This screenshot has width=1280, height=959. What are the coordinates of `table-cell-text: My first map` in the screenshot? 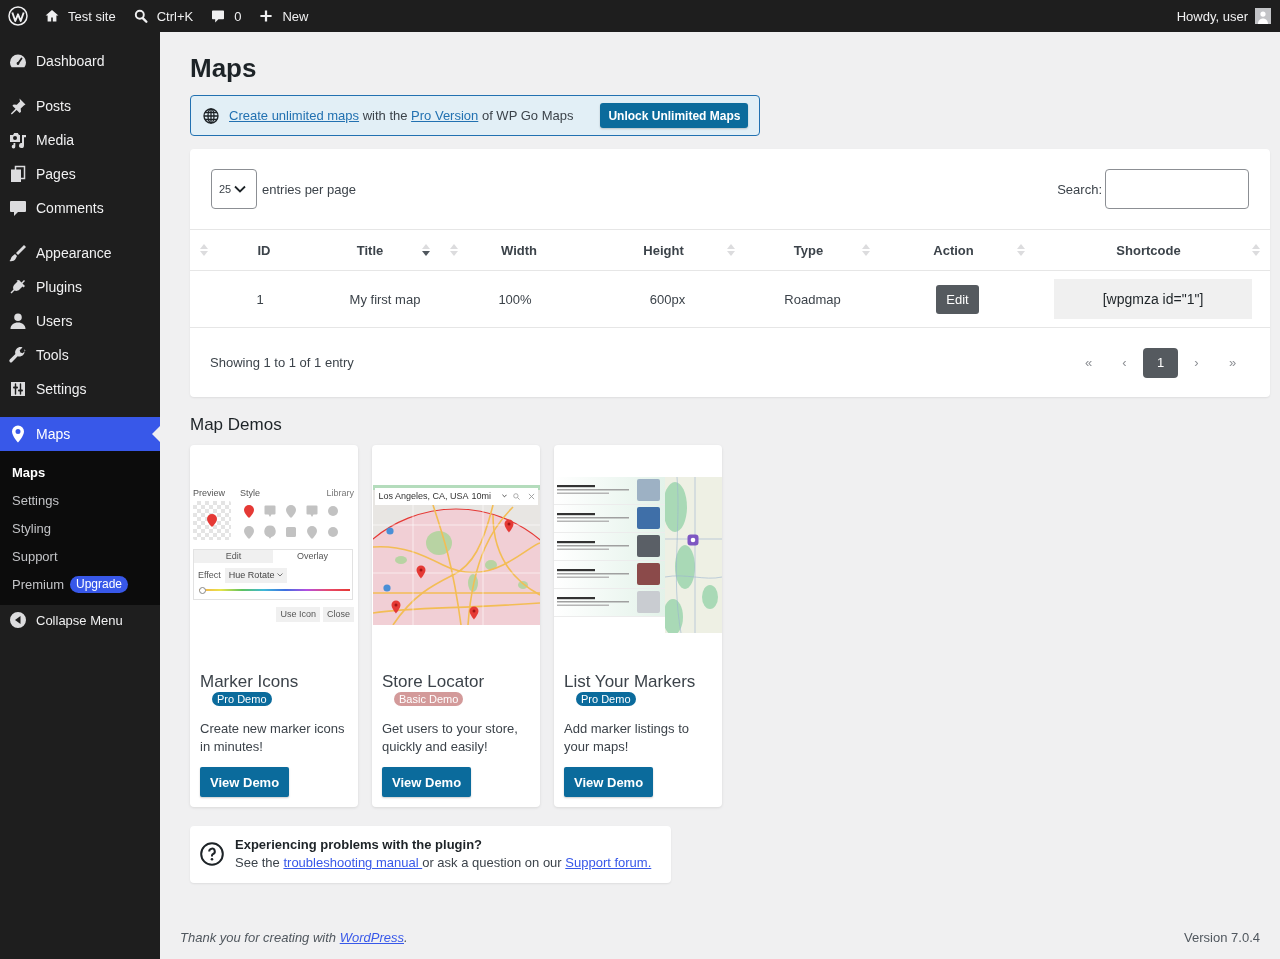 It's located at (385, 299).